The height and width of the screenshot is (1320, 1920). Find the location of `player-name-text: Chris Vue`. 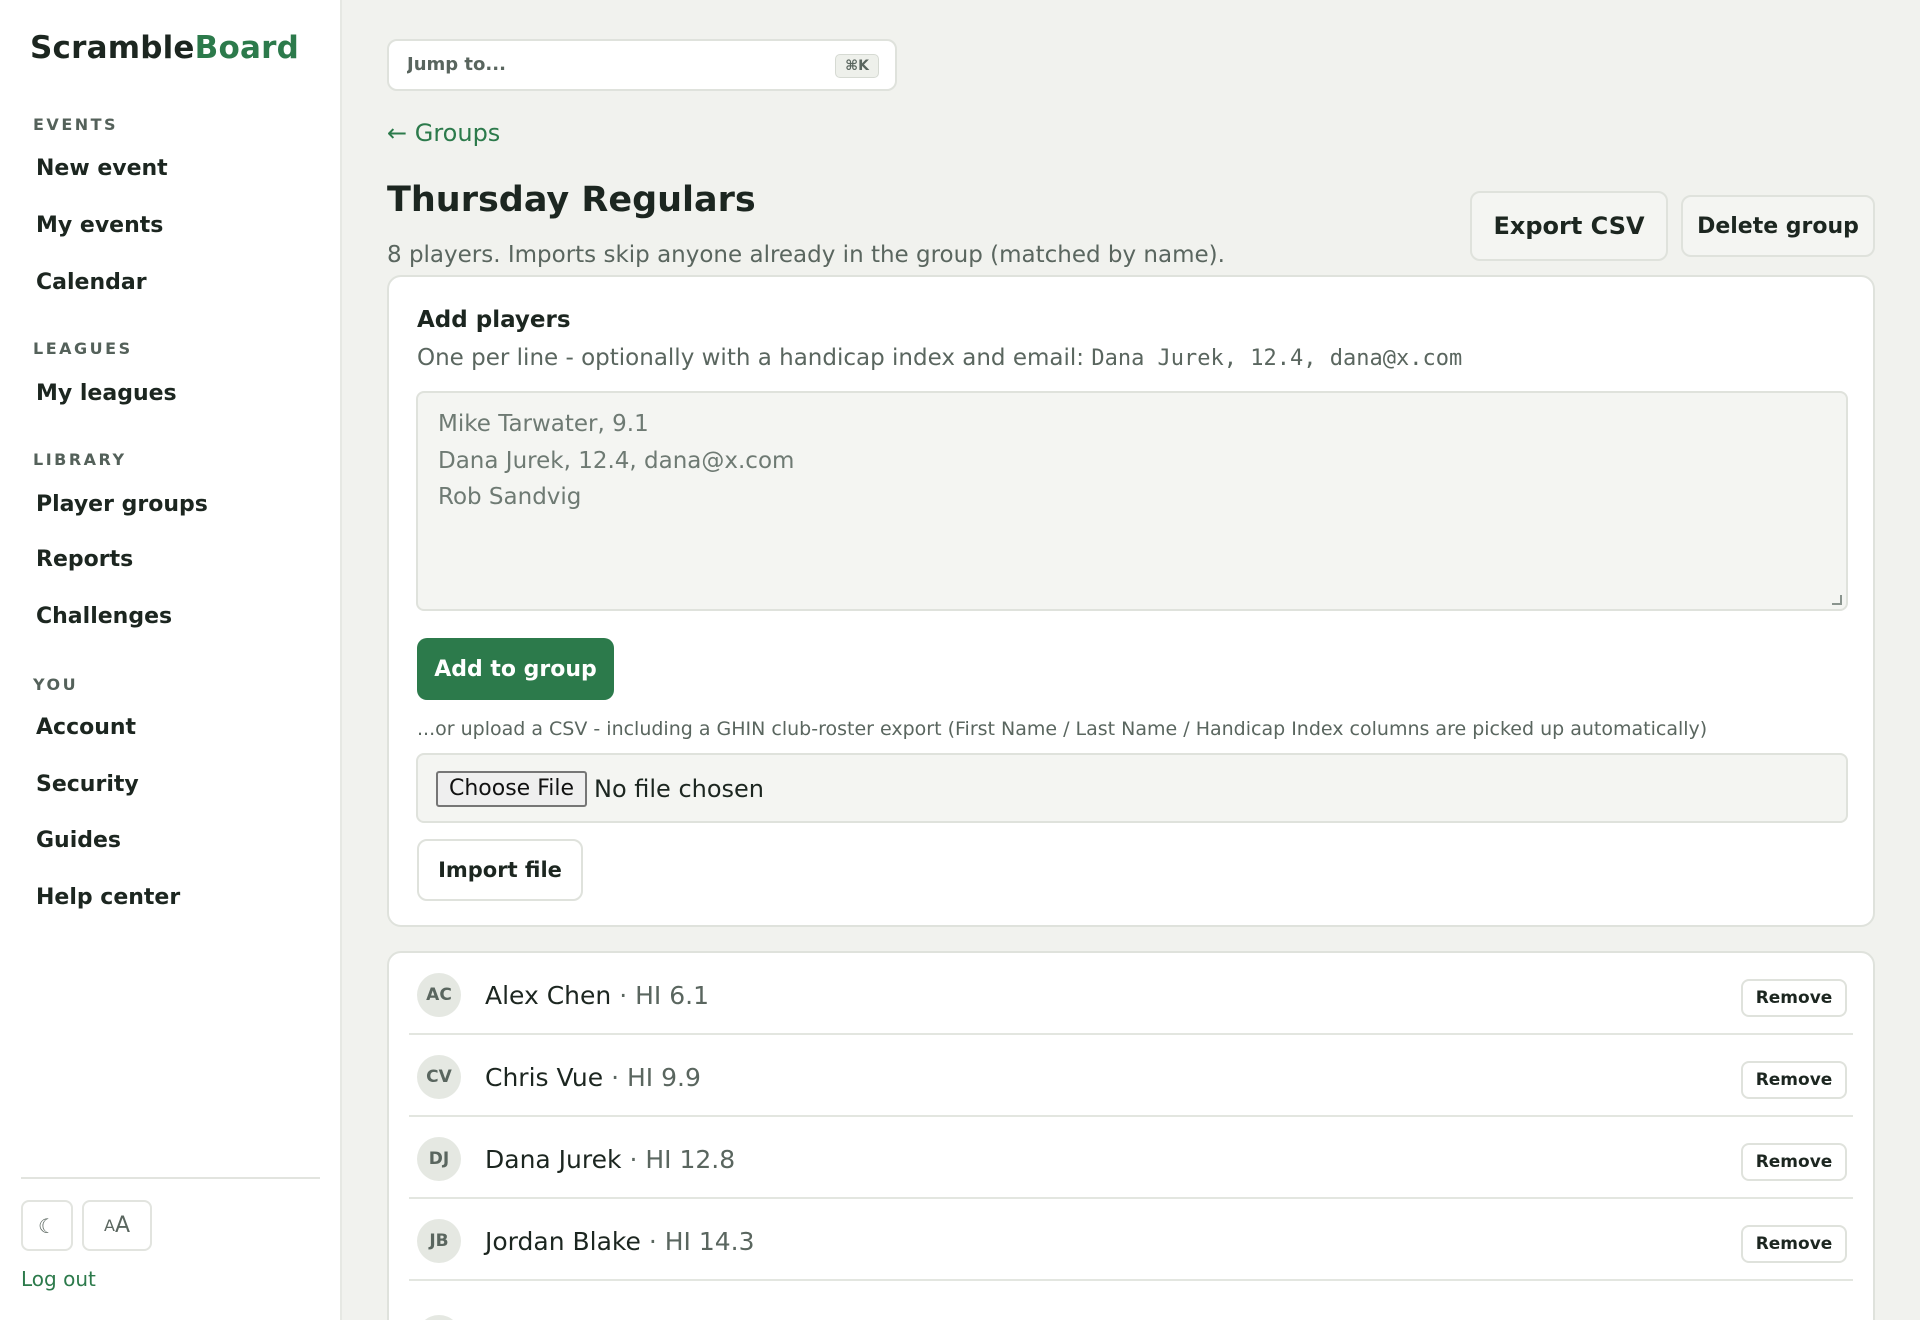

player-name-text: Chris Vue is located at coordinates (544, 1077).